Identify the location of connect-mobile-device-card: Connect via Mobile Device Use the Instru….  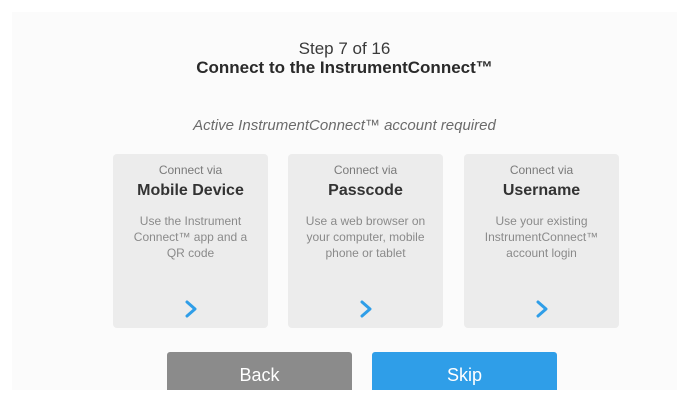
(190, 241).